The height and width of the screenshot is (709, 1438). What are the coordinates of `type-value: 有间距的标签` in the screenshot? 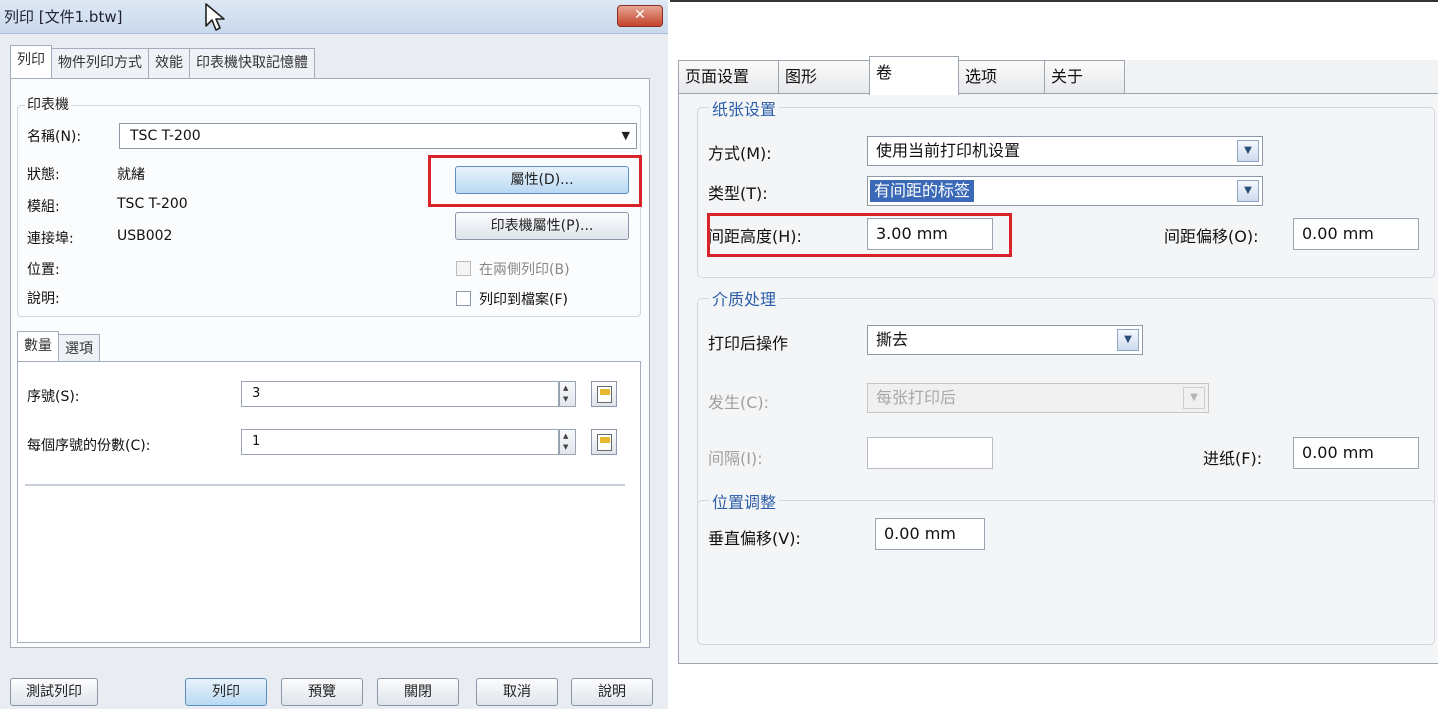 It's located at (922, 191).